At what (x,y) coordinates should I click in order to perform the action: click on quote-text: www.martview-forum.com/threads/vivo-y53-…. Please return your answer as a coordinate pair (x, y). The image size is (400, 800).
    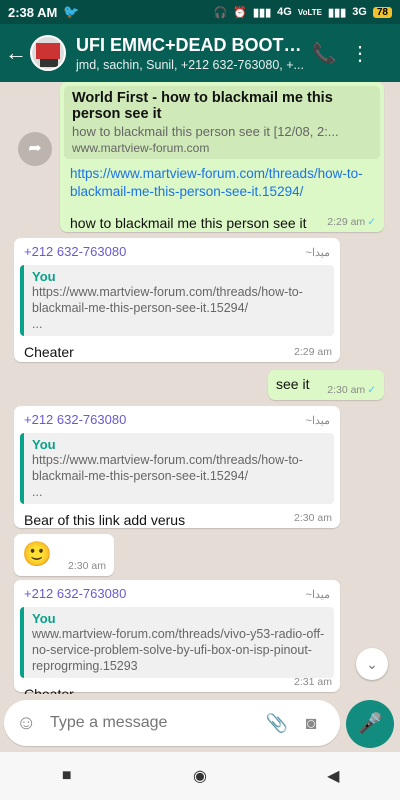
    Looking at the image, I should click on (178, 650).